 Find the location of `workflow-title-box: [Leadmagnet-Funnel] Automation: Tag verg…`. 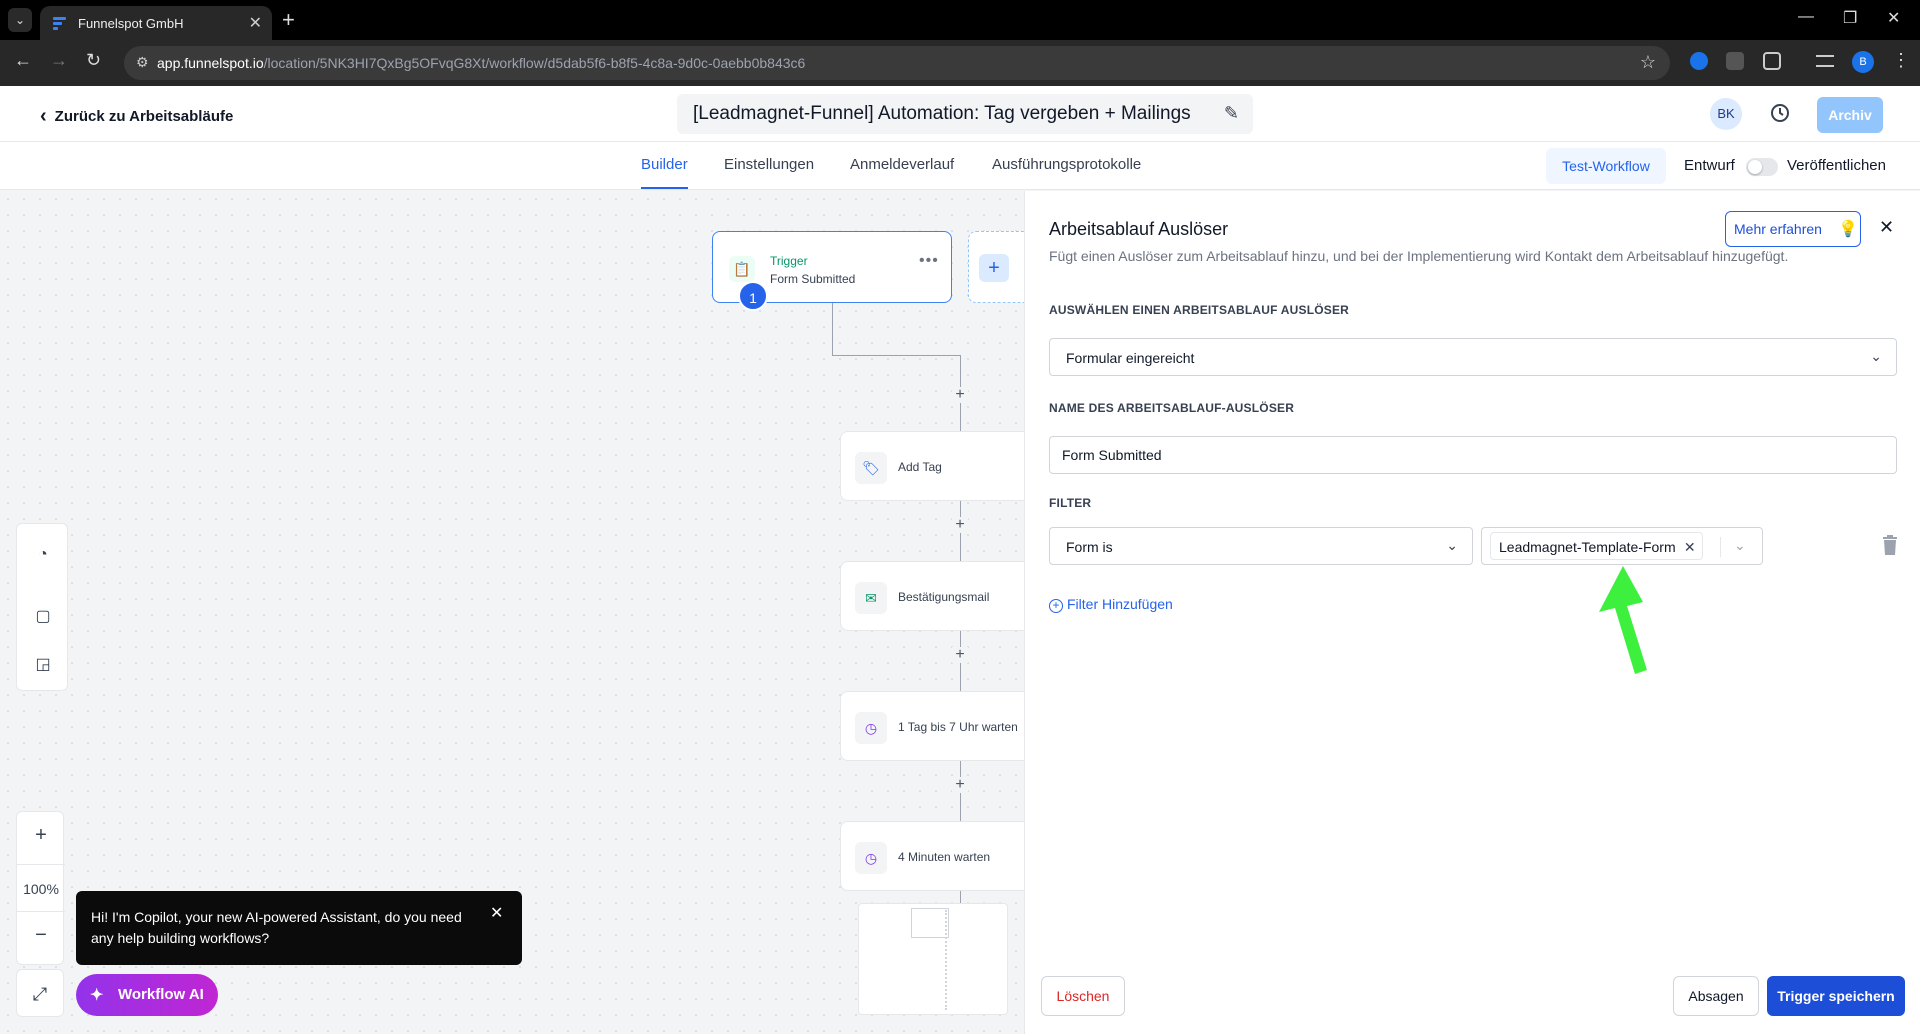

workflow-title-box: [Leadmagnet-Funnel] Automation: Tag verg… is located at coordinates (965, 114).